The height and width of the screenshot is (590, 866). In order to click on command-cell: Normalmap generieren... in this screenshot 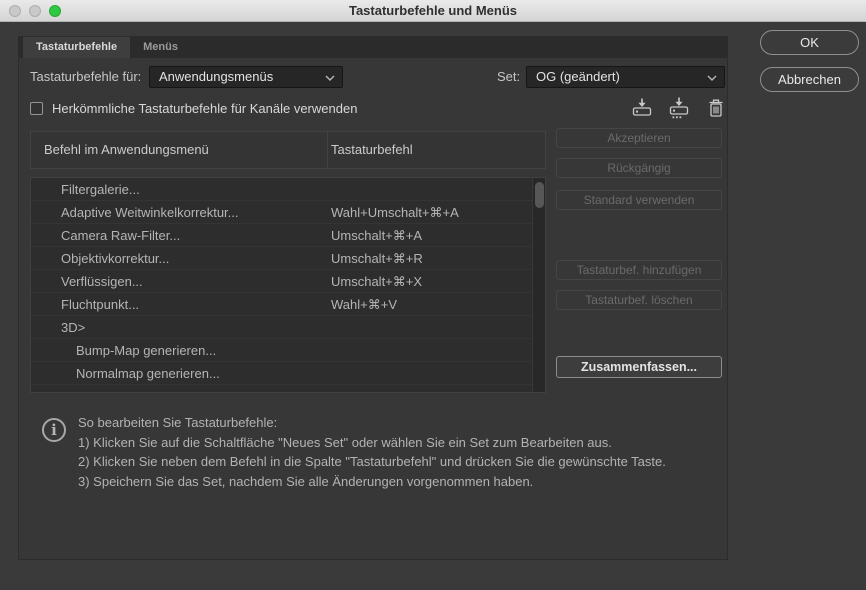, I will do `click(148, 373)`.